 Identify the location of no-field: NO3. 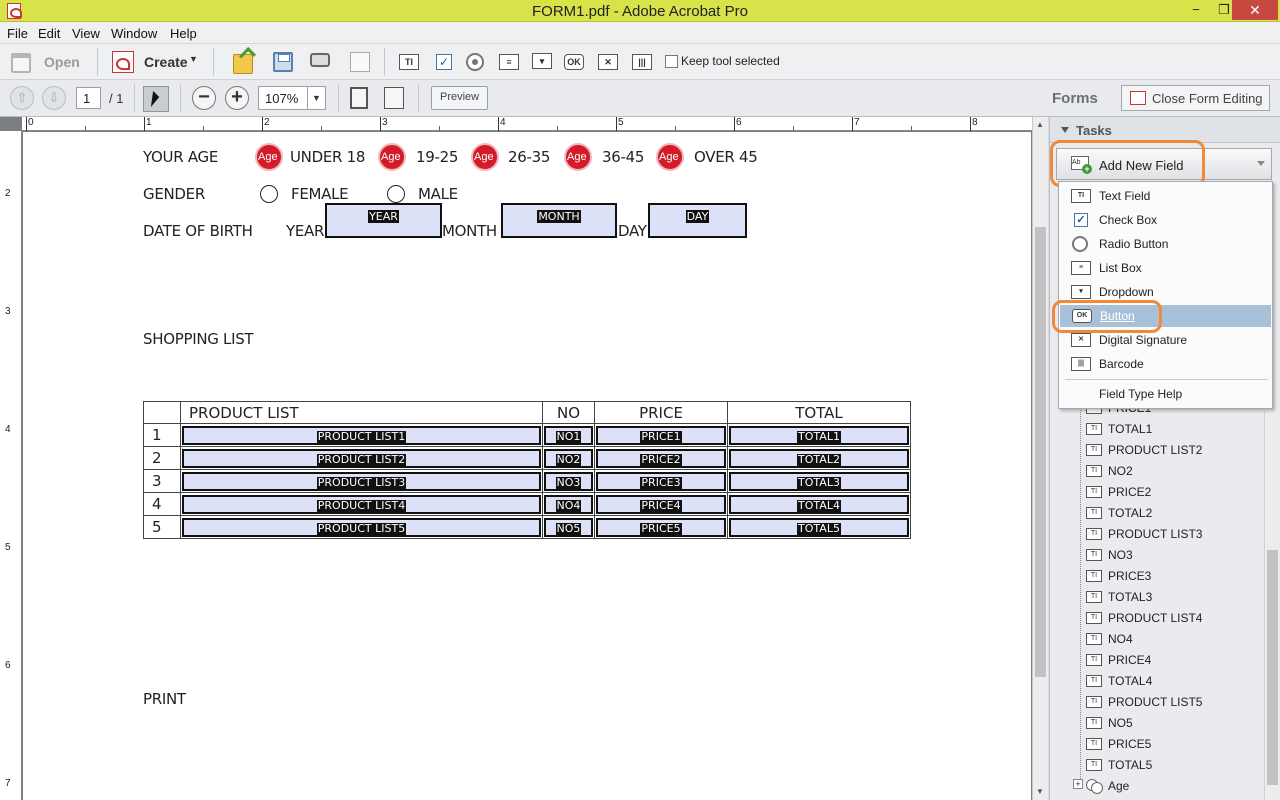
(568, 481).